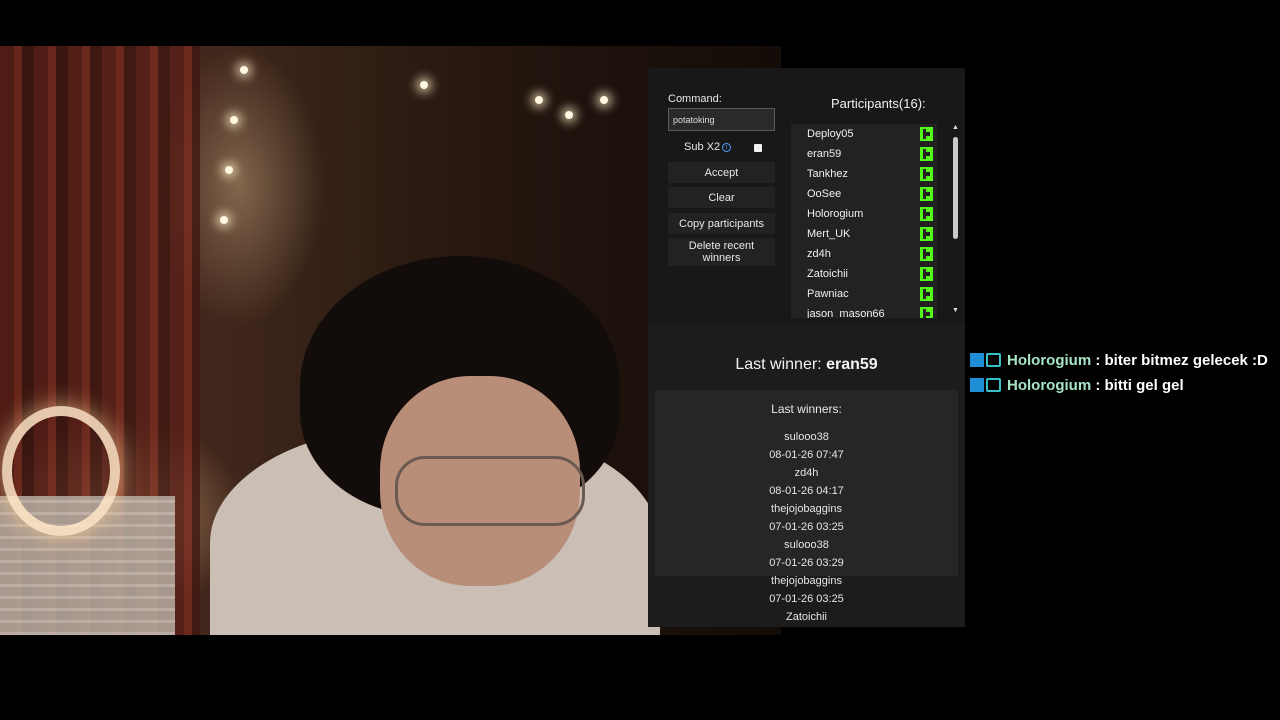 This screenshot has height=720, width=1280. What do you see at coordinates (806, 409) in the screenshot?
I see `last-winners-title: Last winners:` at bounding box center [806, 409].